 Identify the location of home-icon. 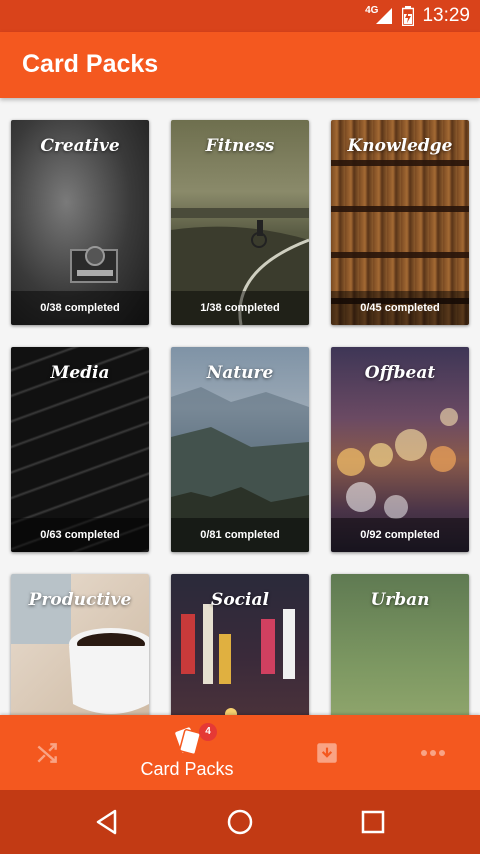
(240, 822).